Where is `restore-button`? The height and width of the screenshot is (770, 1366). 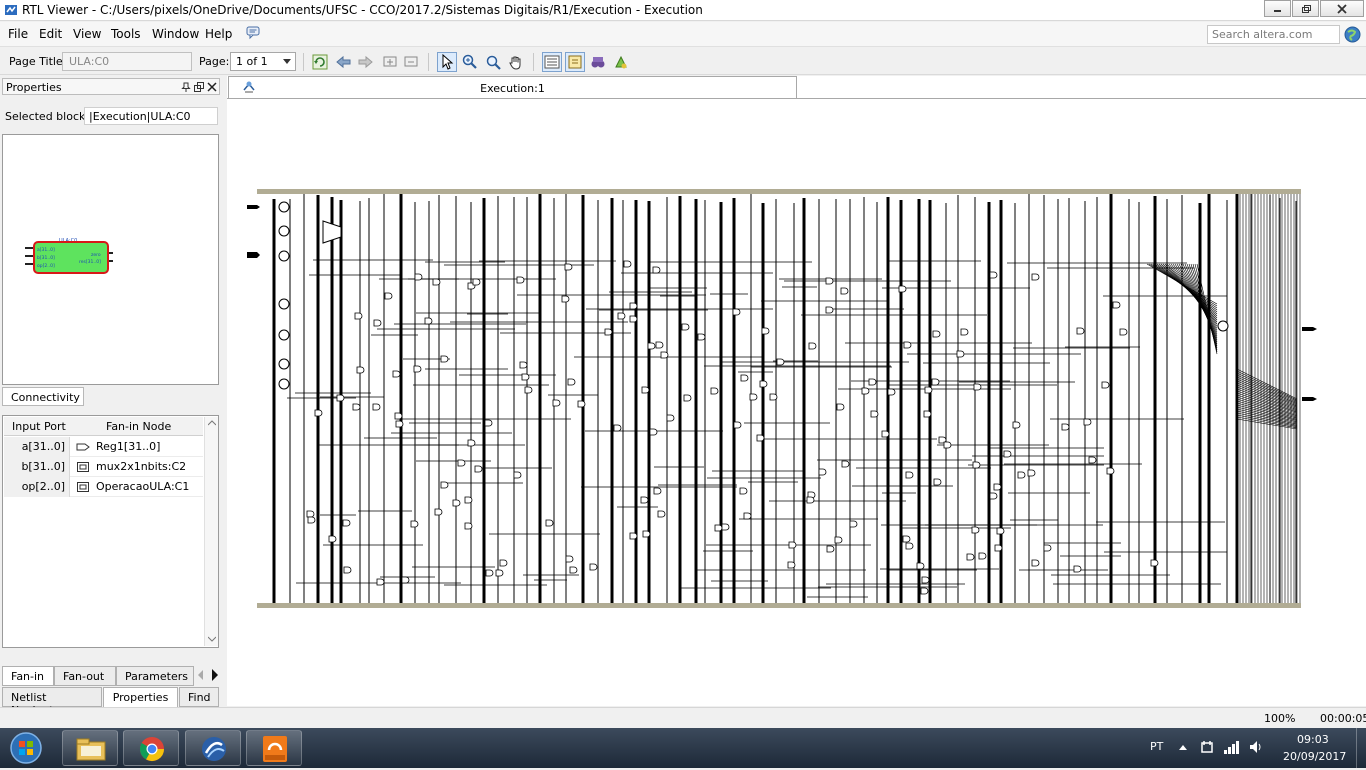 restore-button is located at coordinates (1305, 8).